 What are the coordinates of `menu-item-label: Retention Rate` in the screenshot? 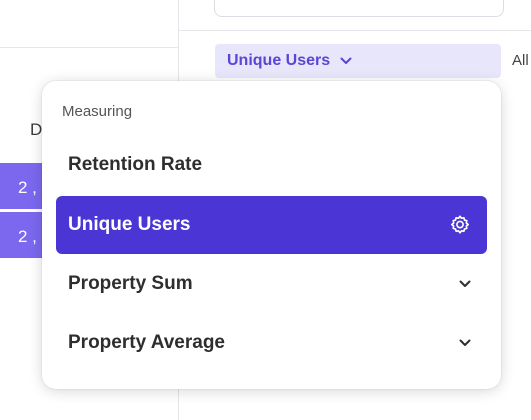 It's located at (135, 164).